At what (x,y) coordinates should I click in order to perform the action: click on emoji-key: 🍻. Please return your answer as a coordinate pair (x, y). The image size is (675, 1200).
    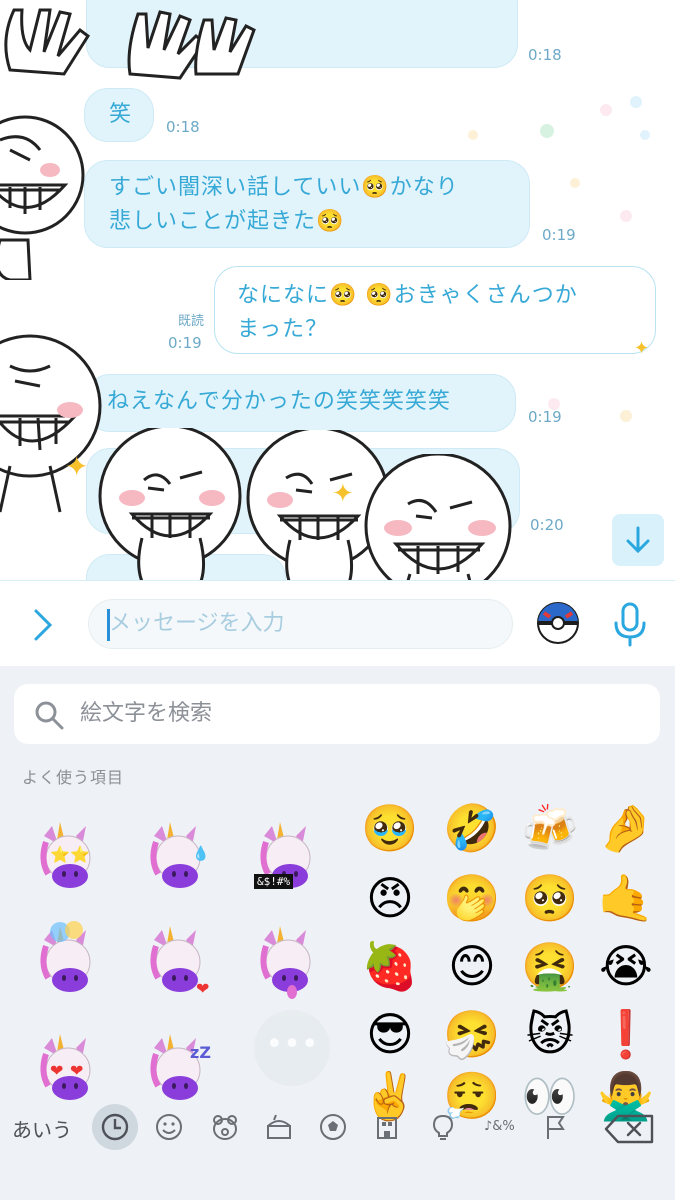
    Looking at the image, I should click on (550, 828).